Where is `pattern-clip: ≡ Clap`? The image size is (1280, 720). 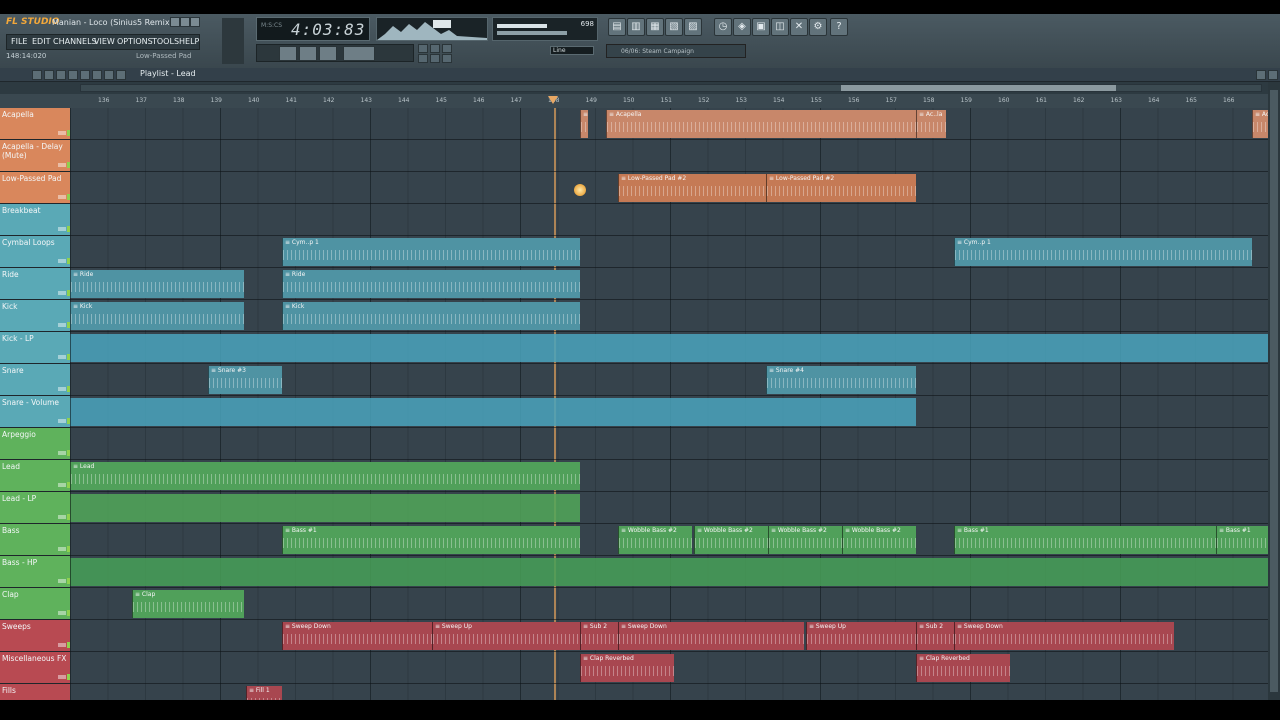 pattern-clip: ≡ Clap is located at coordinates (188, 604).